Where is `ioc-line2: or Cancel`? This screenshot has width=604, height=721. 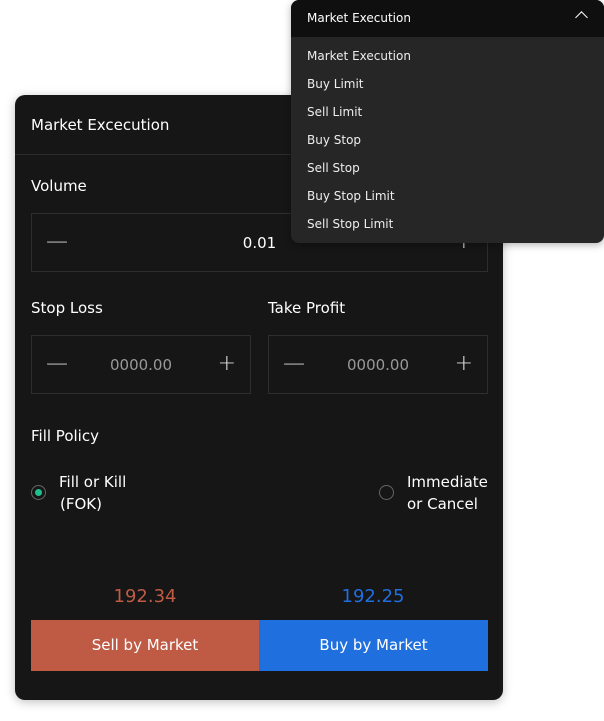 ioc-line2: or Cancel is located at coordinates (442, 504).